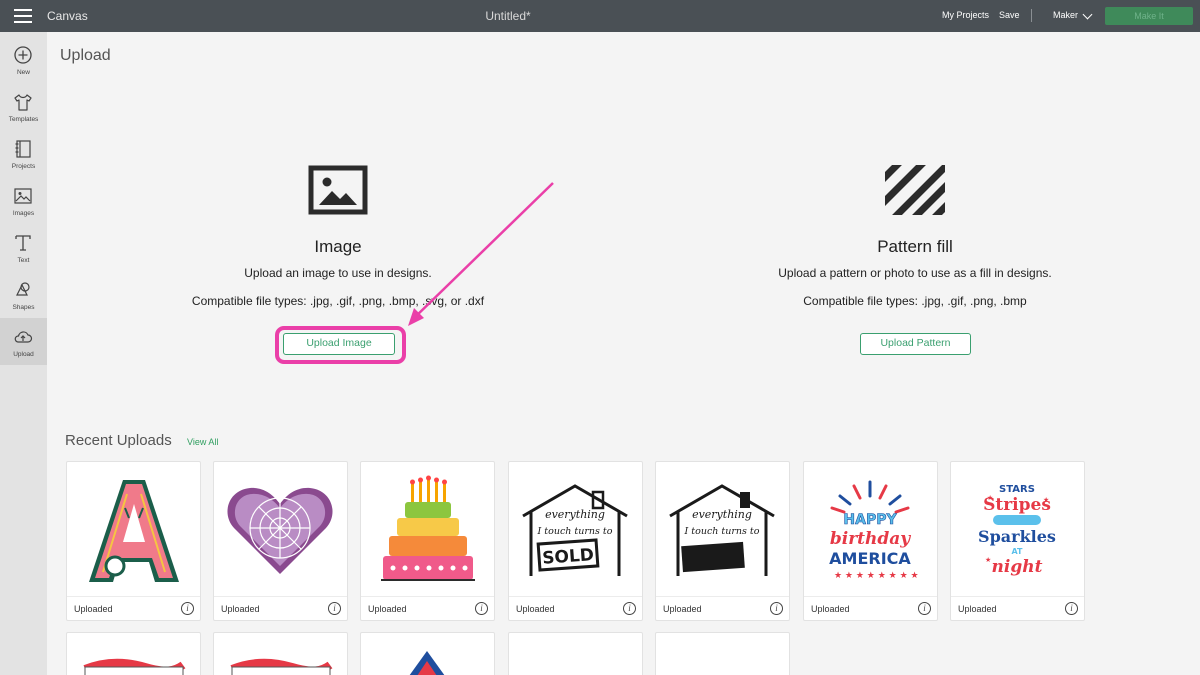 The width and height of the screenshot is (1200, 675). What do you see at coordinates (428, 528) in the screenshot?
I see `birthday-cake-thumbnail` at bounding box center [428, 528].